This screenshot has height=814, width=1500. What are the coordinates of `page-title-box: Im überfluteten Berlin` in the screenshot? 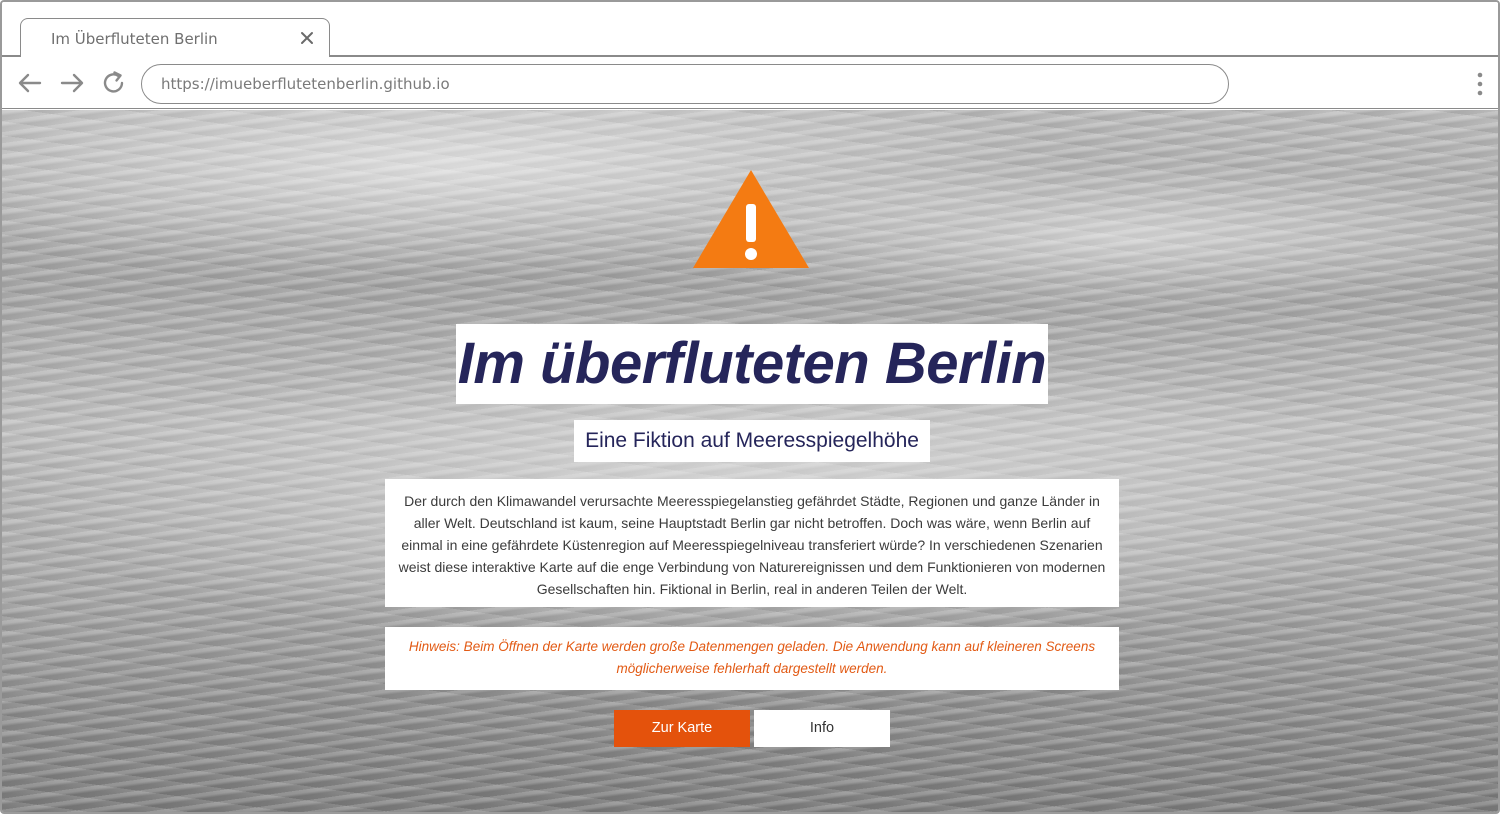 It's located at (752, 364).